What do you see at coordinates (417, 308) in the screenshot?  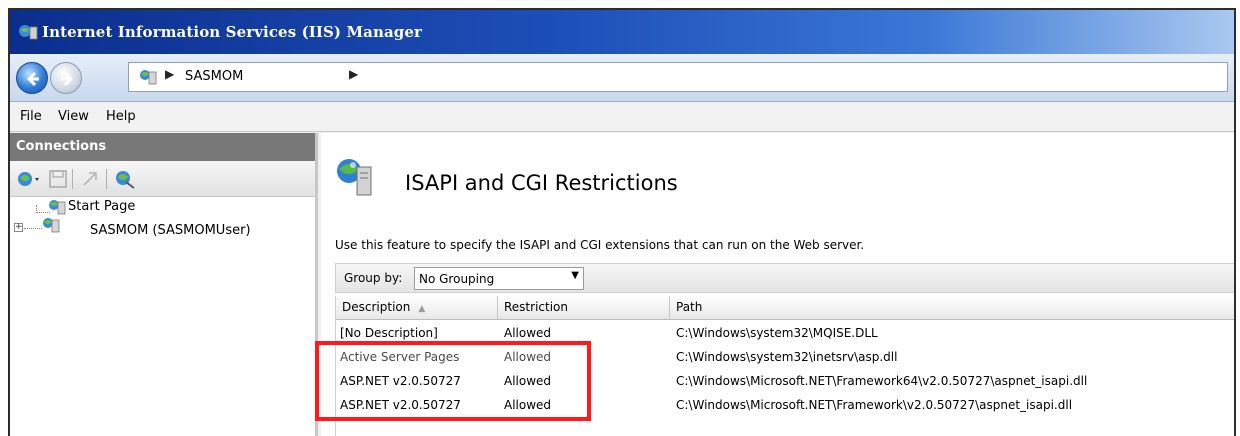 I see `column-header-description: Description ▲` at bounding box center [417, 308].